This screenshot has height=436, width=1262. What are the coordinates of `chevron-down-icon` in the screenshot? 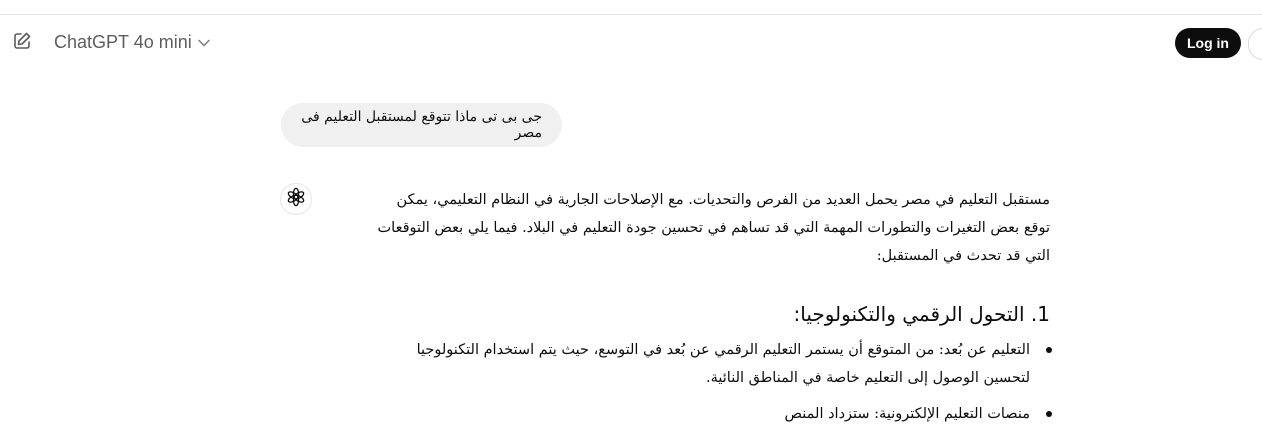 It's located at (203, 43).